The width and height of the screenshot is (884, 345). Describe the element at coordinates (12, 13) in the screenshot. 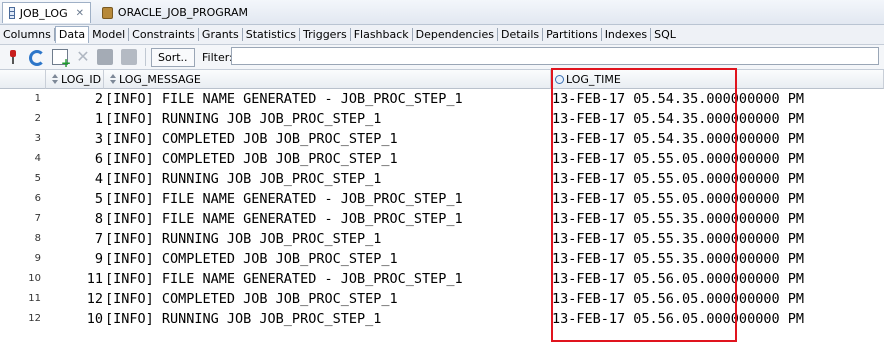

I see `table-grid-icon` at that location.